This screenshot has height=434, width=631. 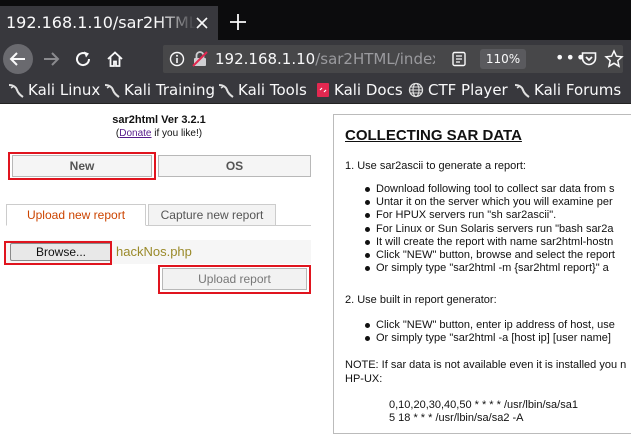 I want to click on bookmark-kali-forums: Kali Forums, so click(x=568, y=90).